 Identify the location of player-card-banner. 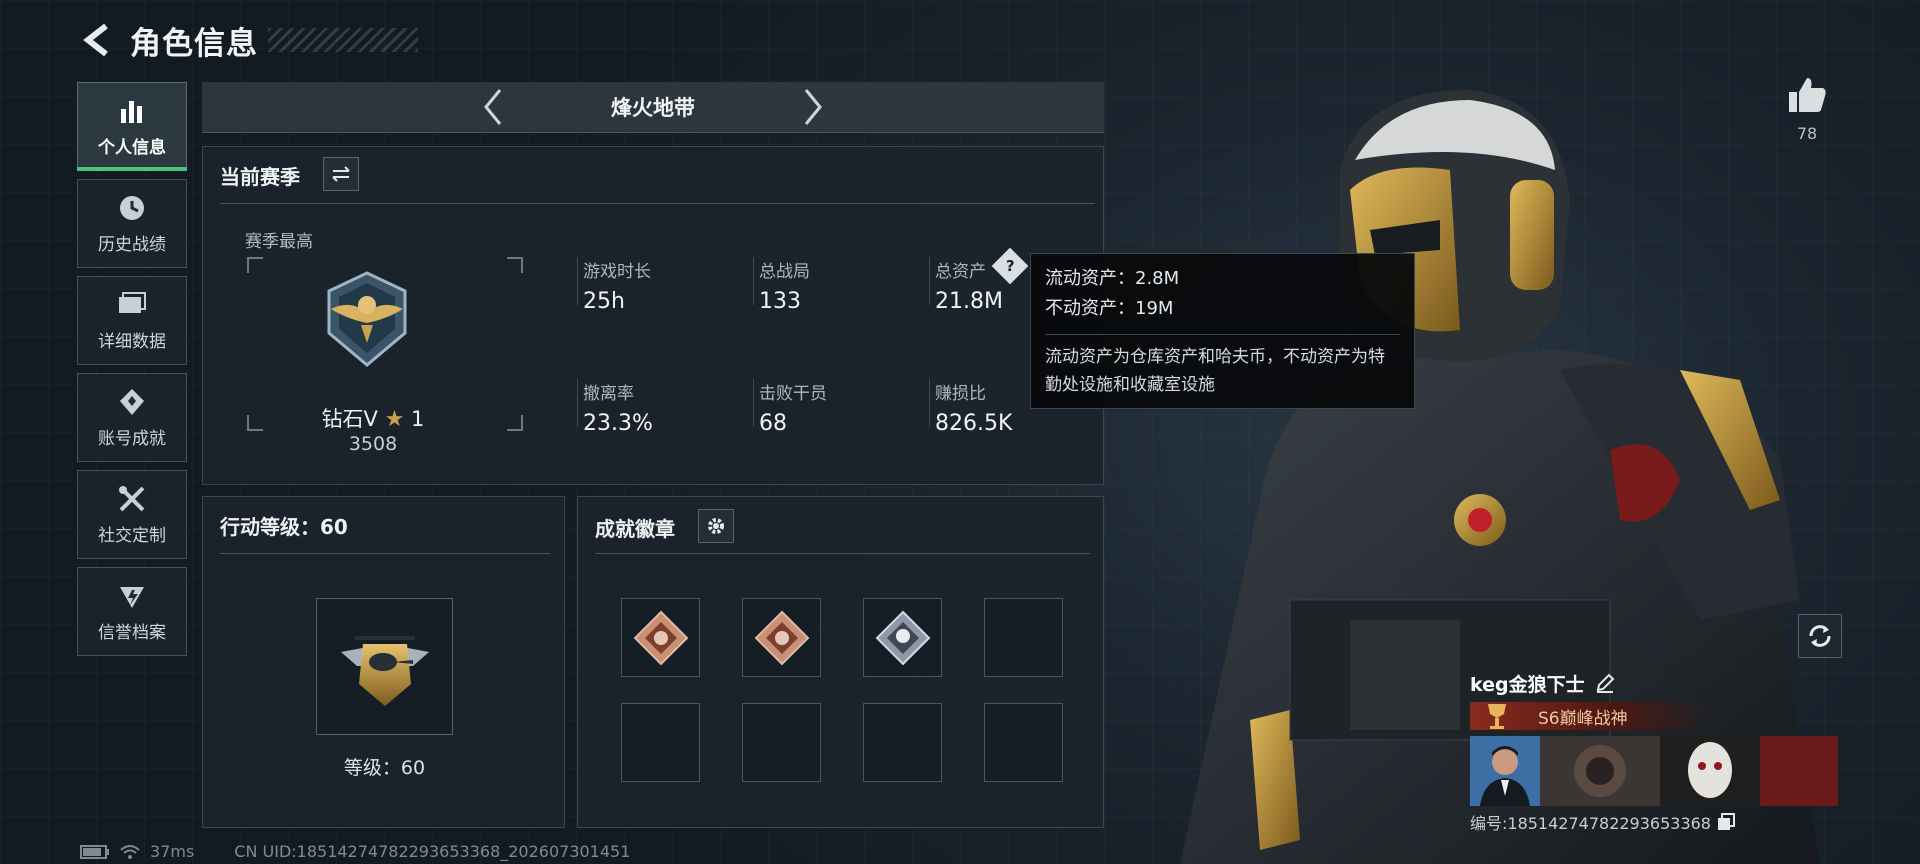
(1689, 771).